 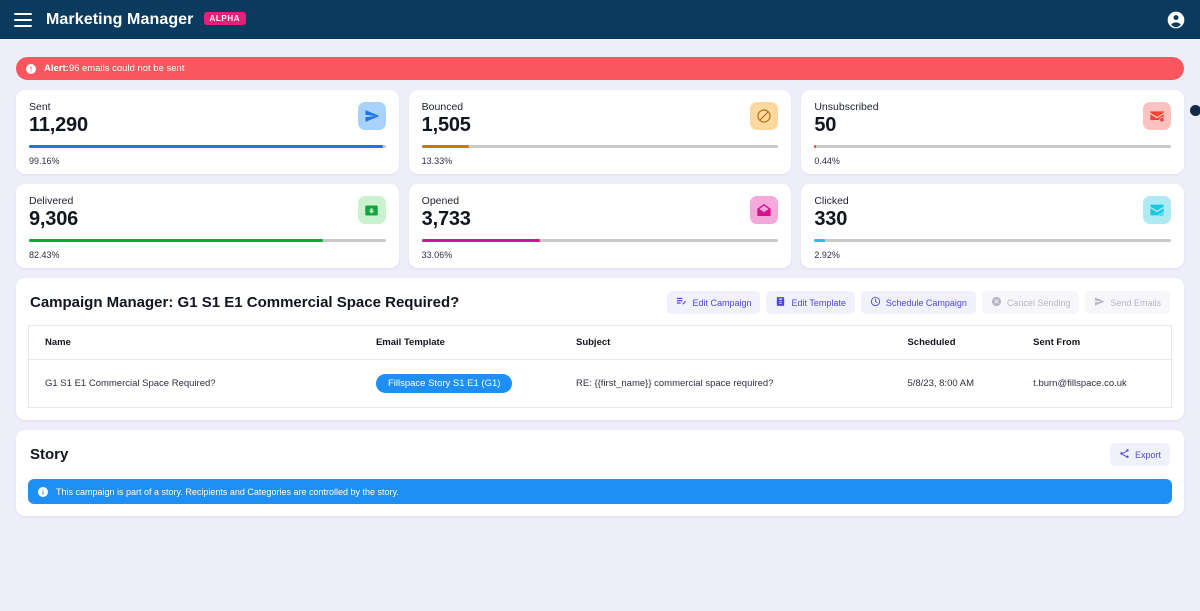 I want to click on cell-name: G1 S1 E1 Commercial Space Required?, so click(x=130, y=383).